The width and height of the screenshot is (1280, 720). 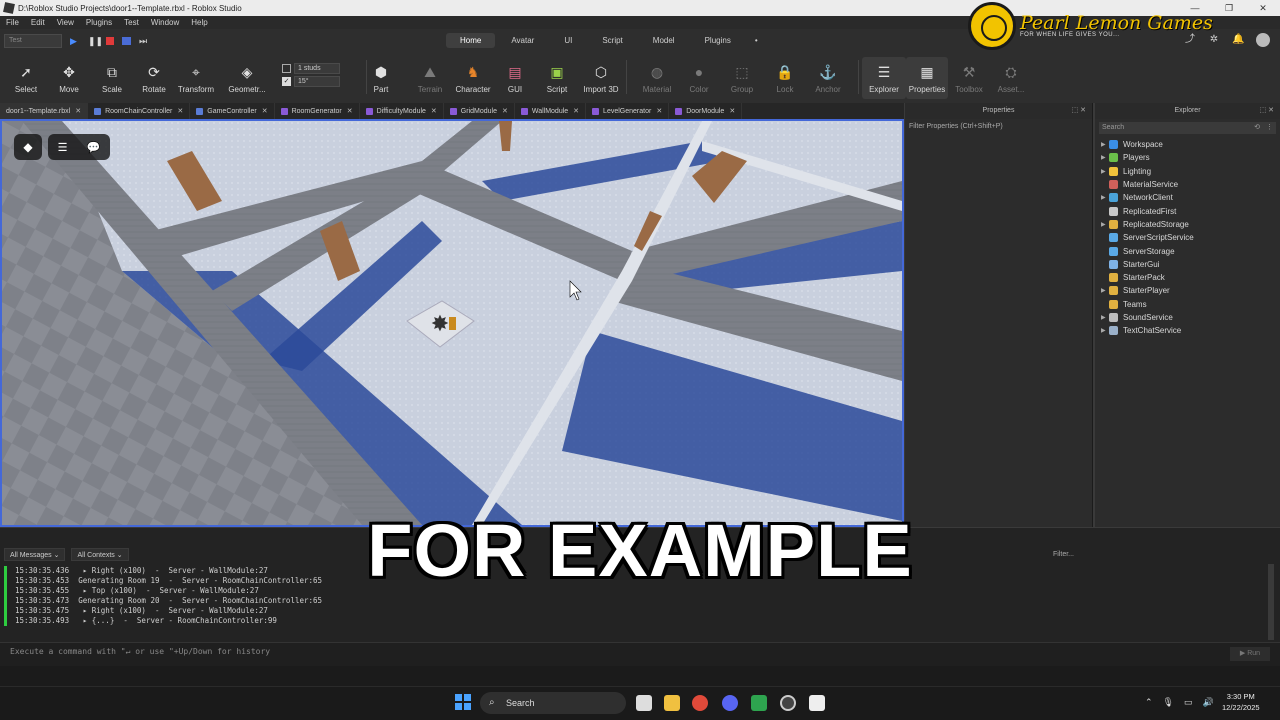 I want to click on pause-icon: ❚❚, so click(x=95, y=41).